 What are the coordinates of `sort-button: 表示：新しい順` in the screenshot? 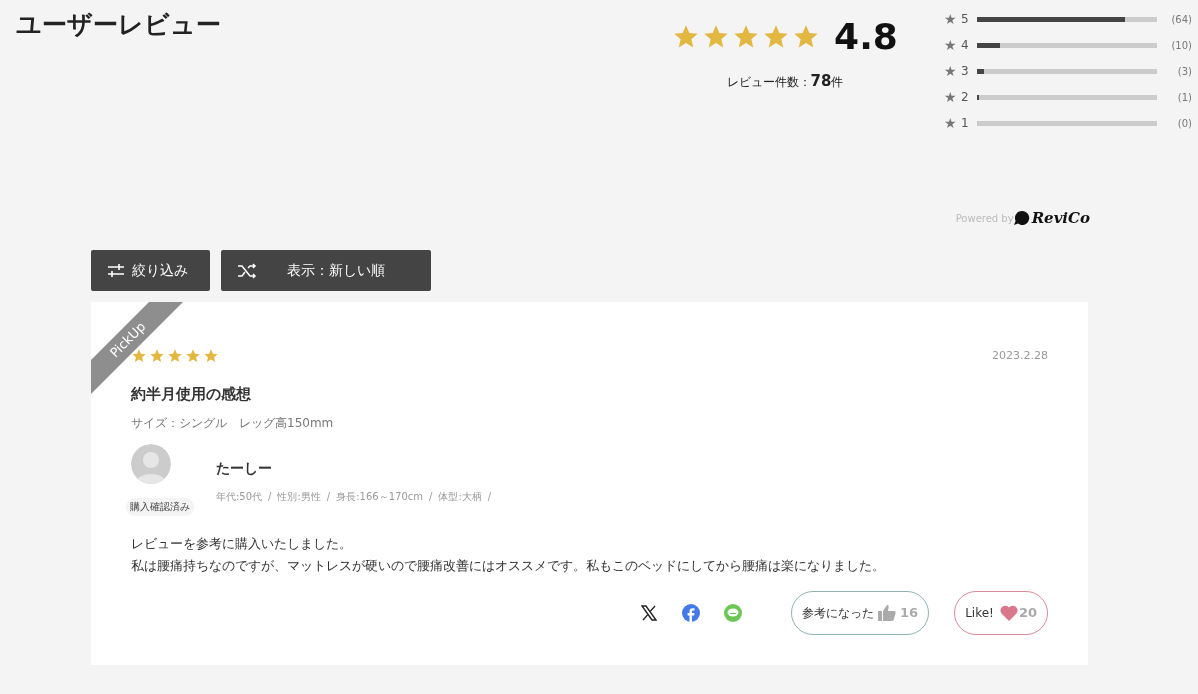 It's located at (326, 270).